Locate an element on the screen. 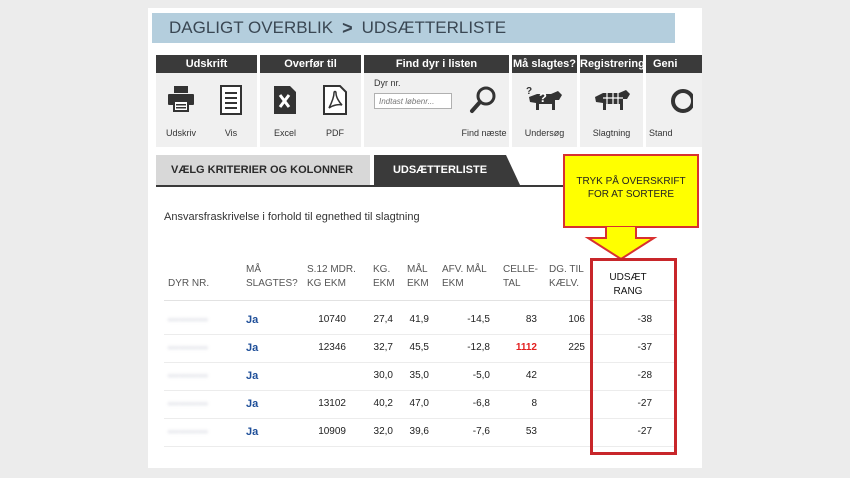 This screenshot has height=478, width=850. header-celle-line1: CELLE- is located at coordinates (521, 269).